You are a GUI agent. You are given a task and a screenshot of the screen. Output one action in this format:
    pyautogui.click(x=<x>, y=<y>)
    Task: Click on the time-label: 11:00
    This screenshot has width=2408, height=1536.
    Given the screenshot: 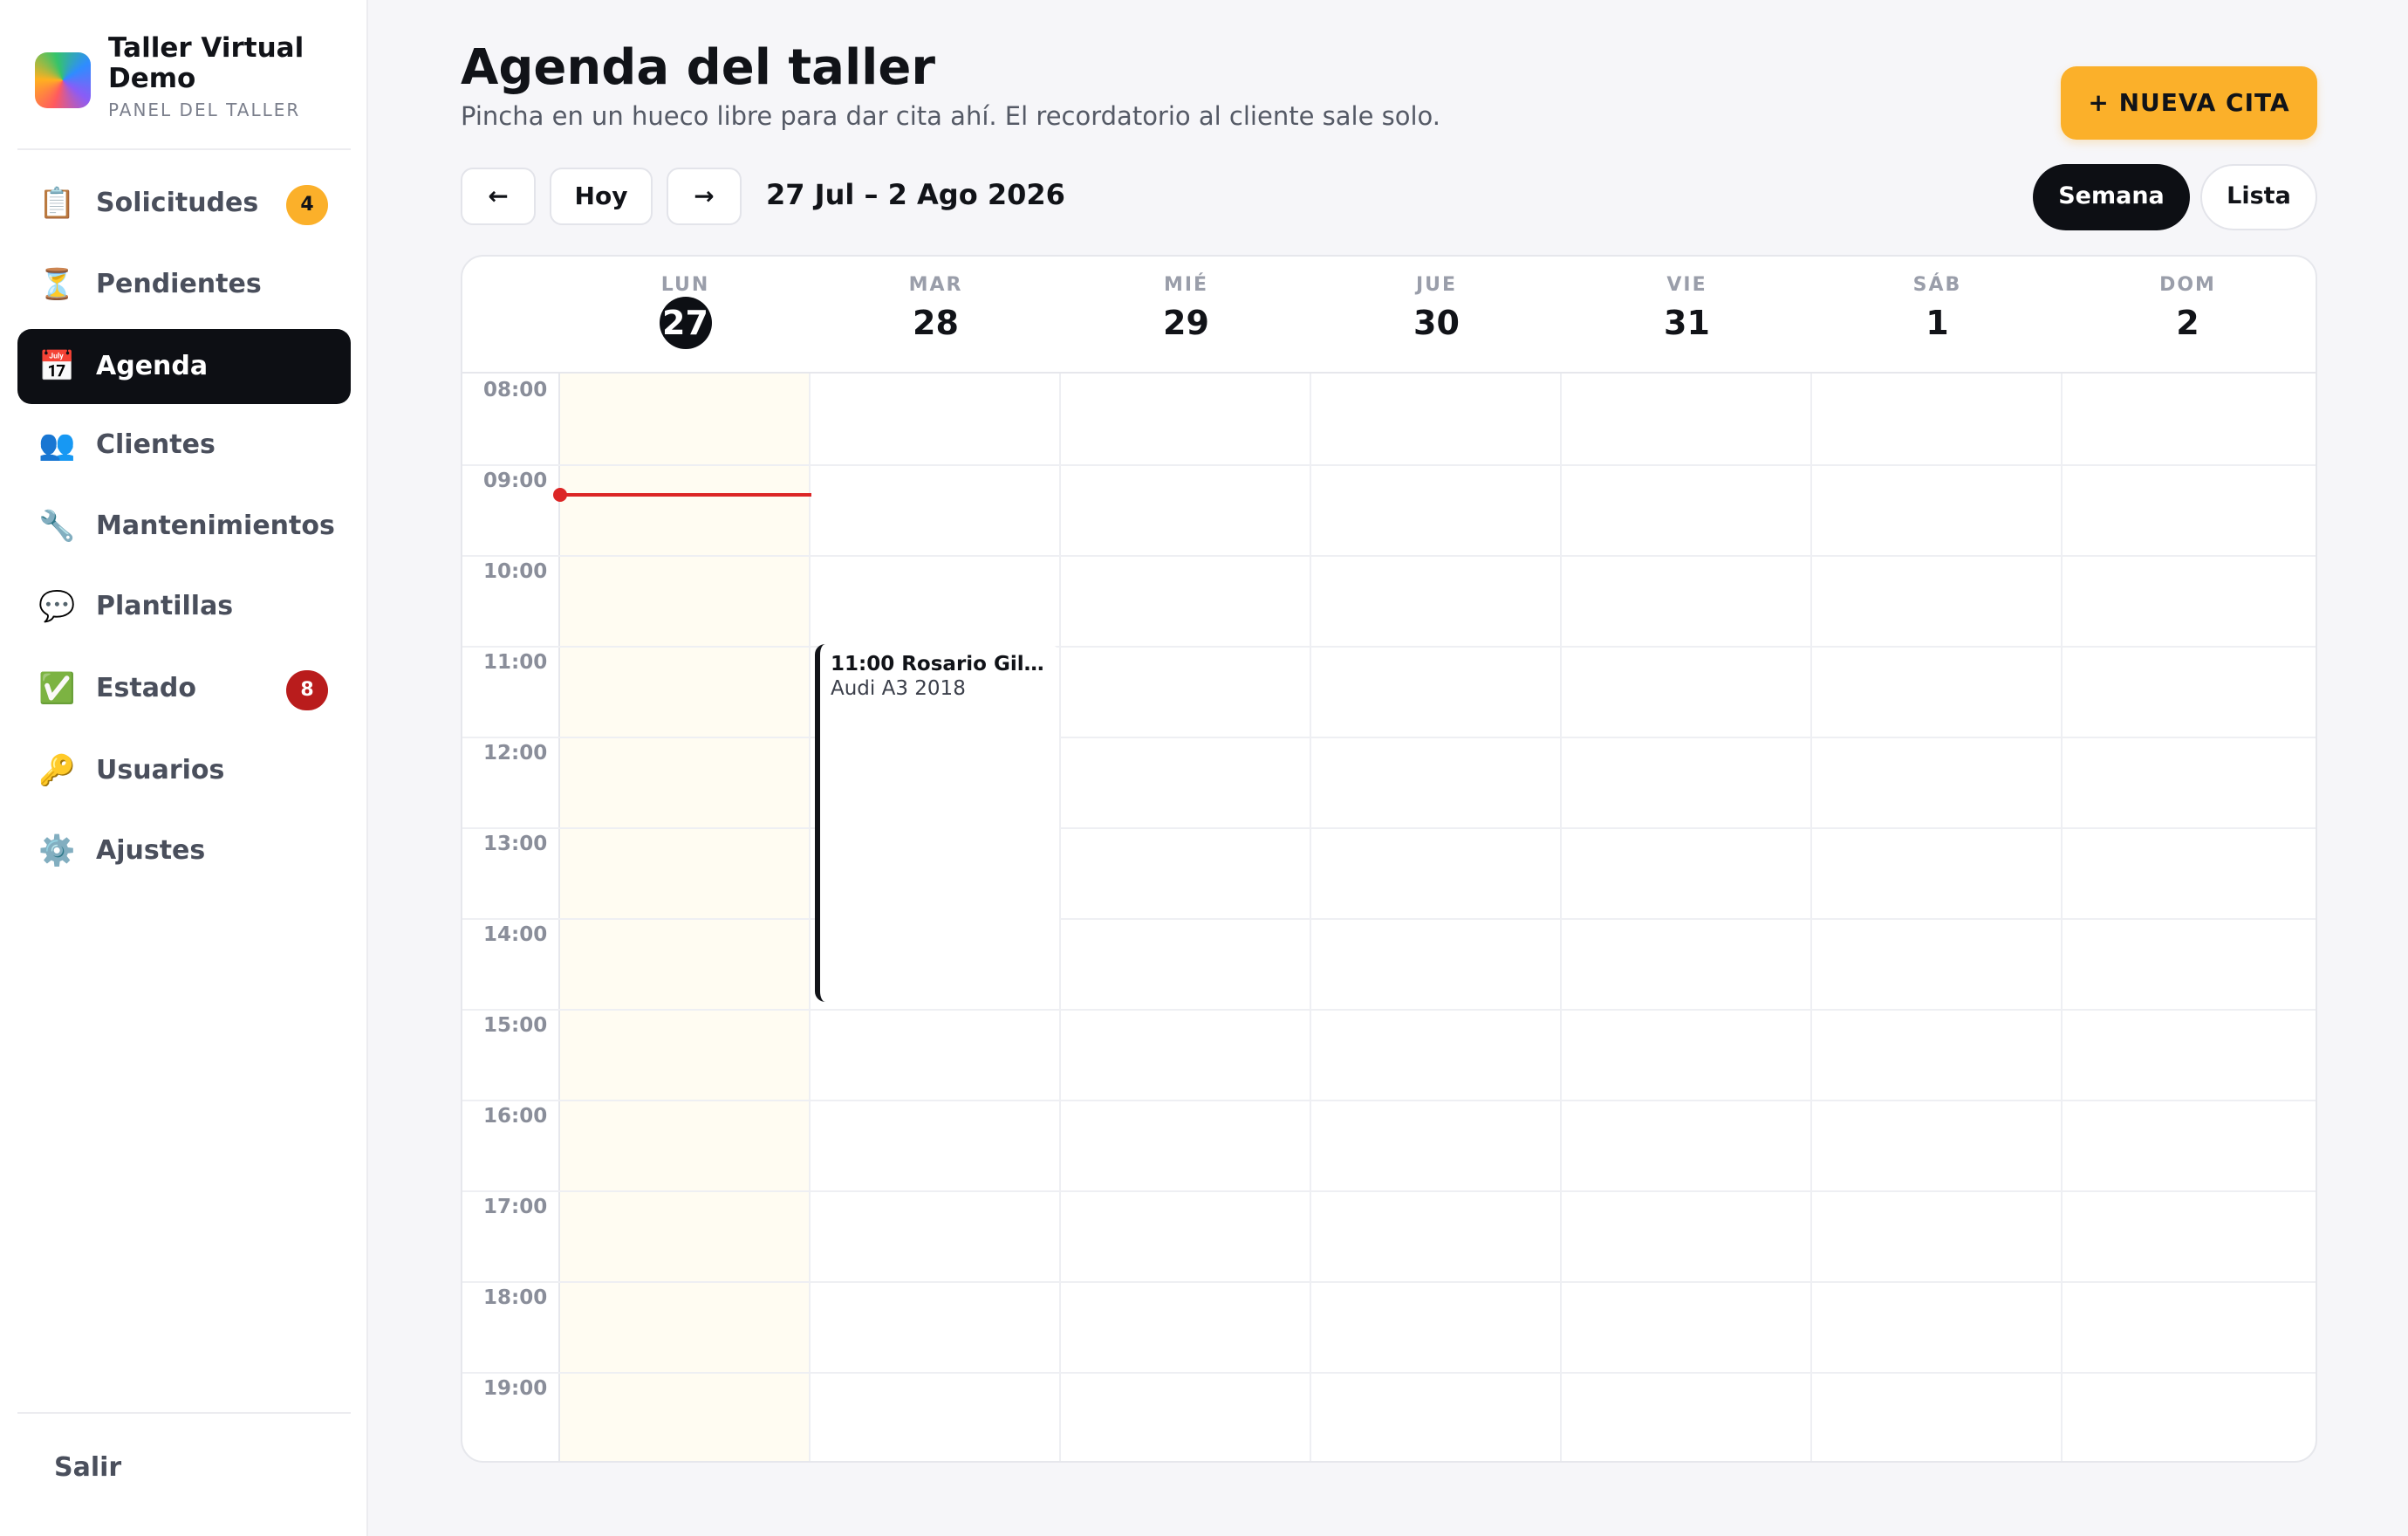 What is the action you would take?
    pyautogui.click(x=515, y=662)
    